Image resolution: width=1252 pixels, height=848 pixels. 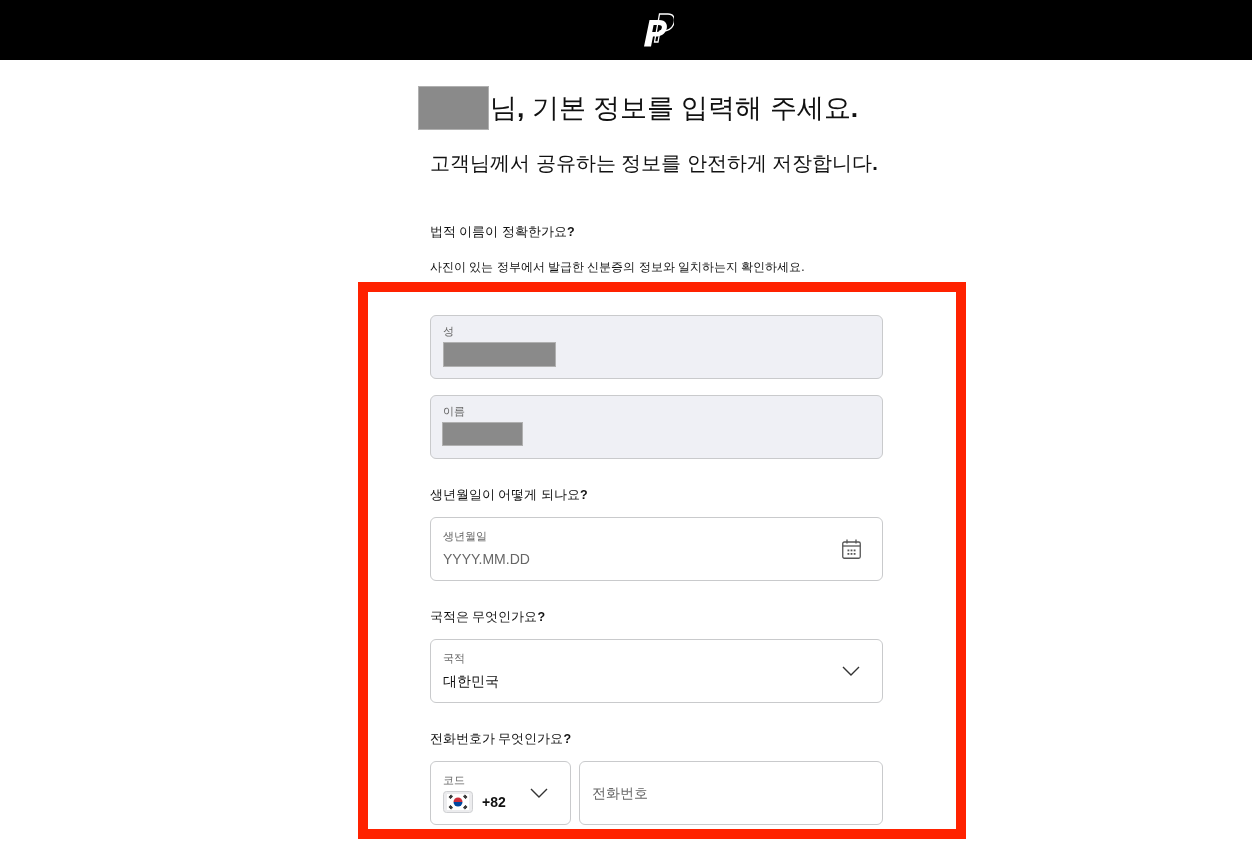 I want to click on country-code-dropdown: 코드 +82, so click(x=500, y=793).